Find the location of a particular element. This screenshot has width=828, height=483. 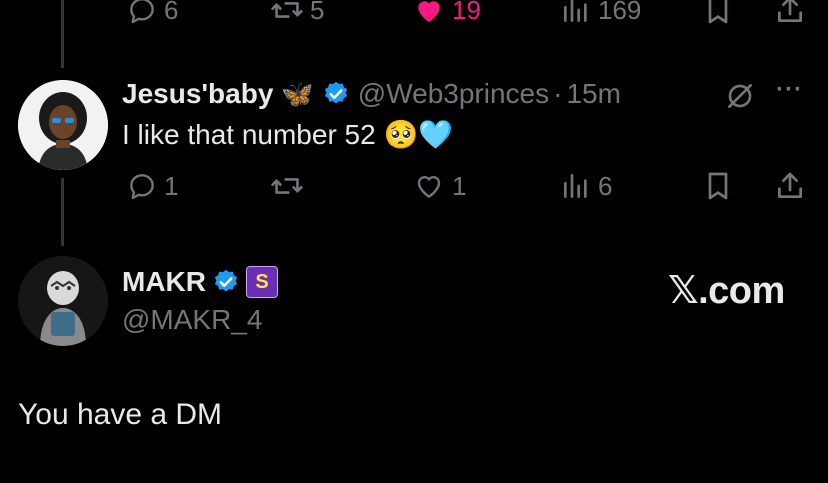

reply-count: 6 is located at coordinates (171, 12).